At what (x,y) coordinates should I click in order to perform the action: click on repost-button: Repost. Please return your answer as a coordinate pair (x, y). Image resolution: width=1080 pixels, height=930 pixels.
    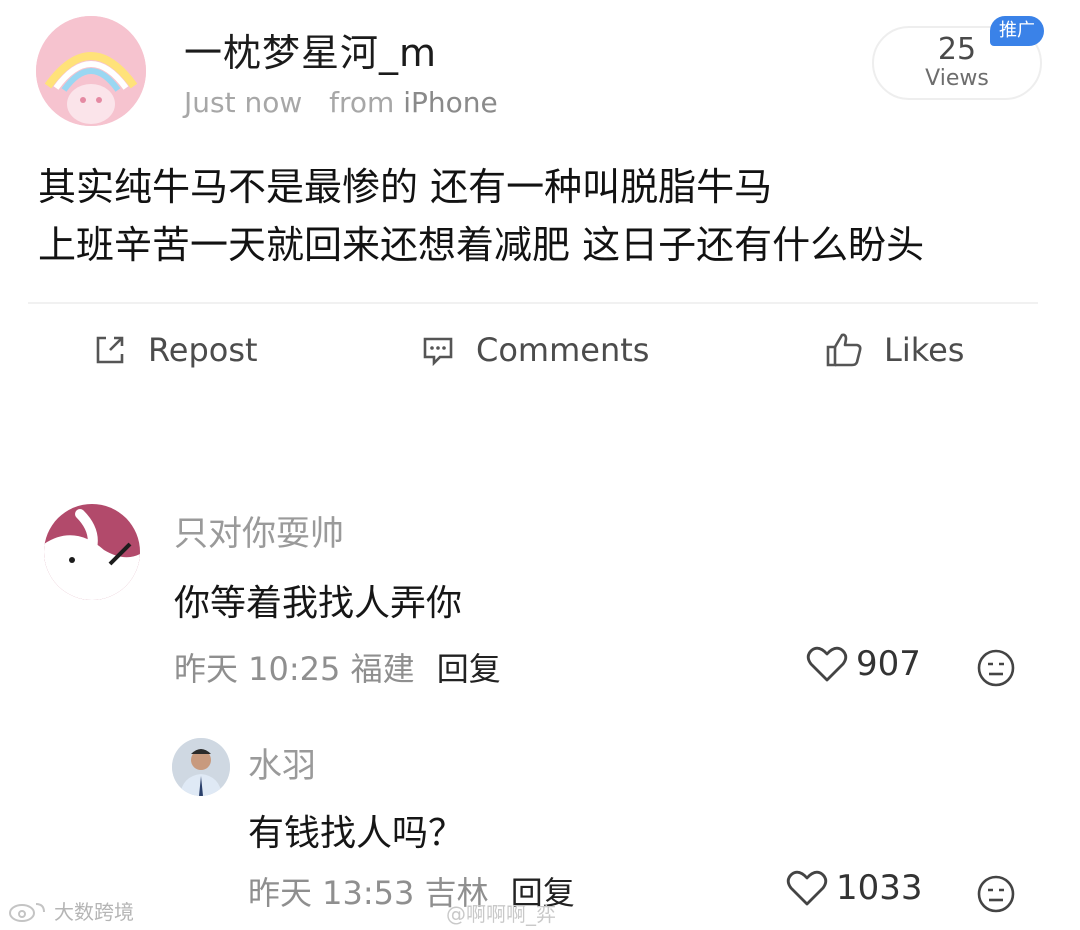
    Looking at the image, I should click on (175, 350).